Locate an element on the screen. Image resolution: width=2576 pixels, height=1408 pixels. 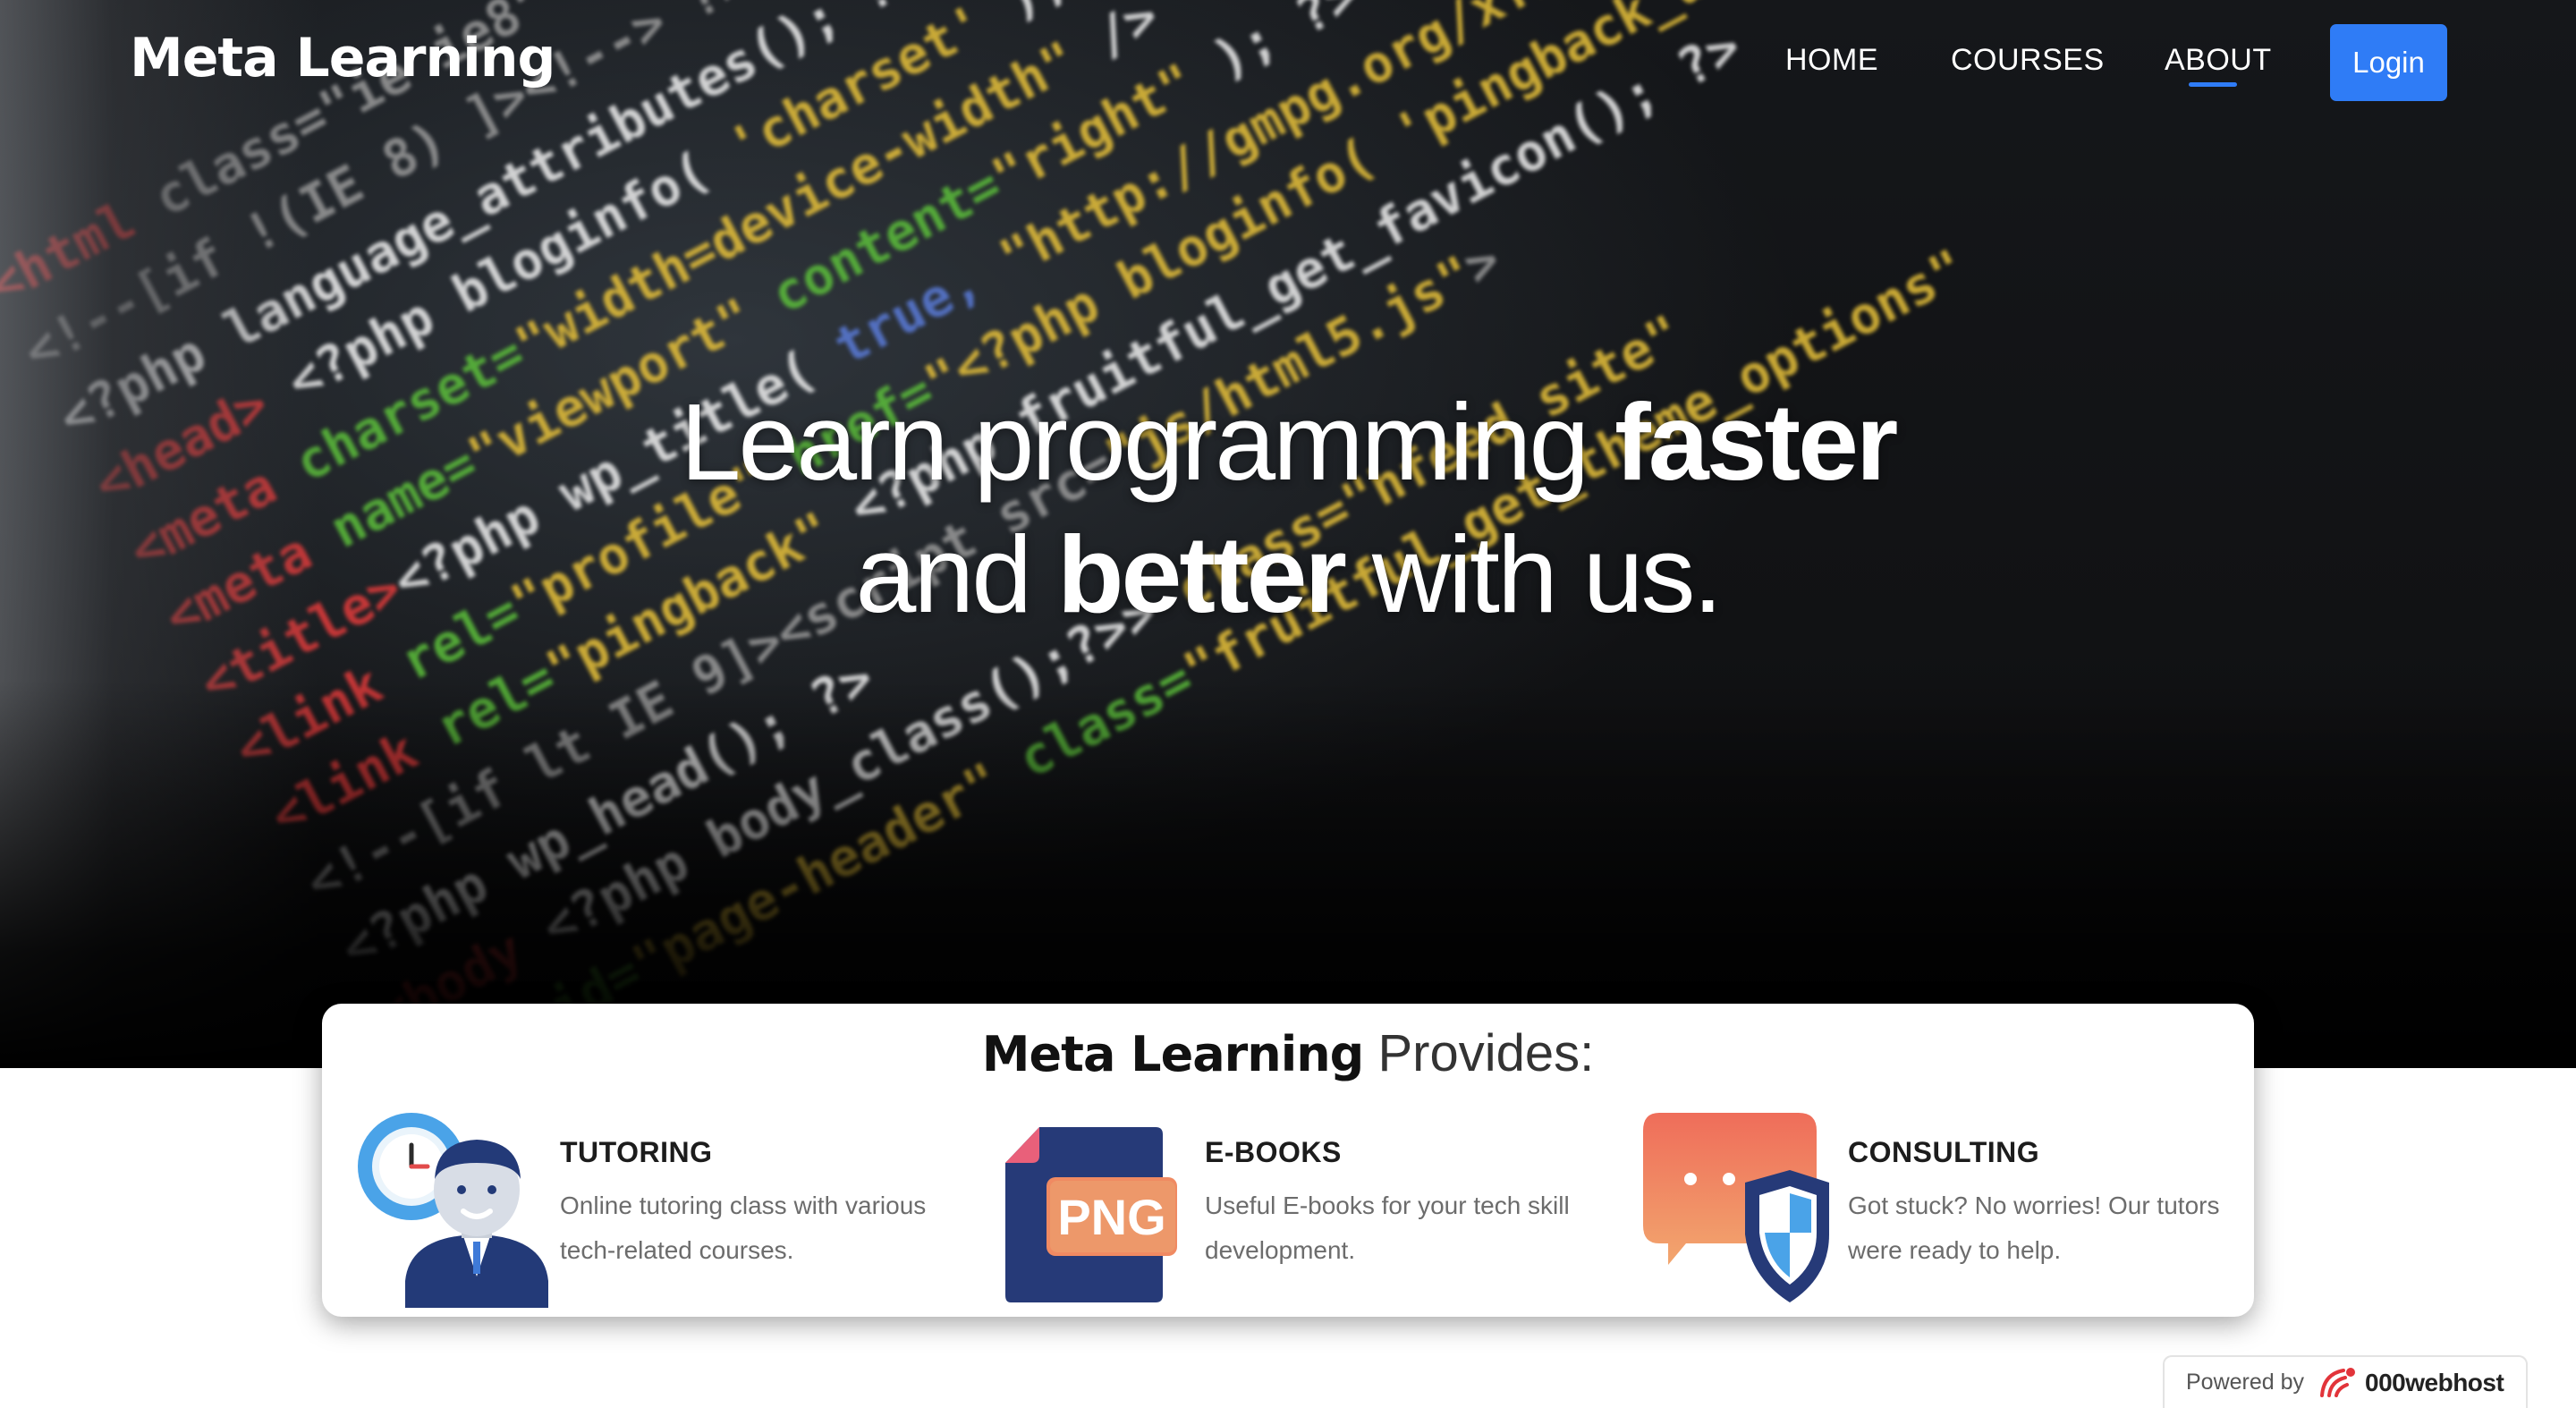
provides-title: Meta Learning Provides: is located at coordinates (1288, 1053).